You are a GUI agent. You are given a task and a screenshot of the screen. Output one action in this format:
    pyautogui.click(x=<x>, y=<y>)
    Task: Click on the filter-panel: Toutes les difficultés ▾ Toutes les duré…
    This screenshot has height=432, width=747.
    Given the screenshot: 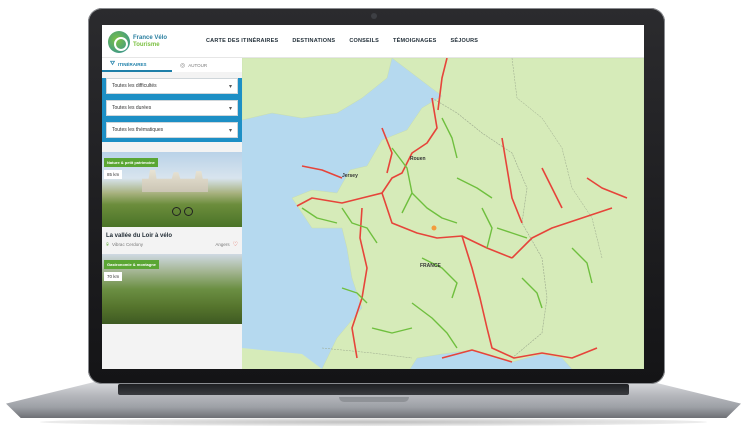 What is the action you would take?
    pyautogui.click(x=172, y=110)
    